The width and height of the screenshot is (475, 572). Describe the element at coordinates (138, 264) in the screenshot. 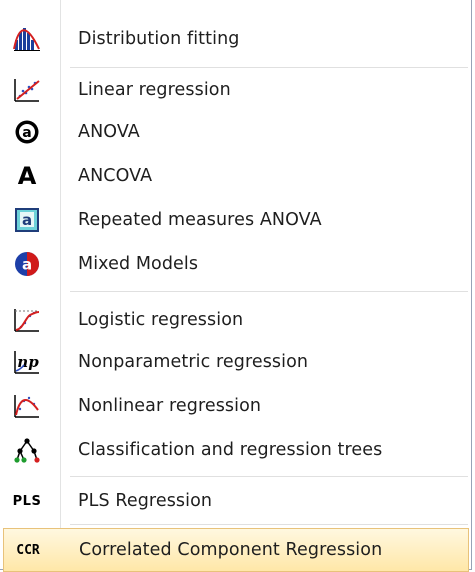

I see `menu-item-label: Mixed Models` at that location.